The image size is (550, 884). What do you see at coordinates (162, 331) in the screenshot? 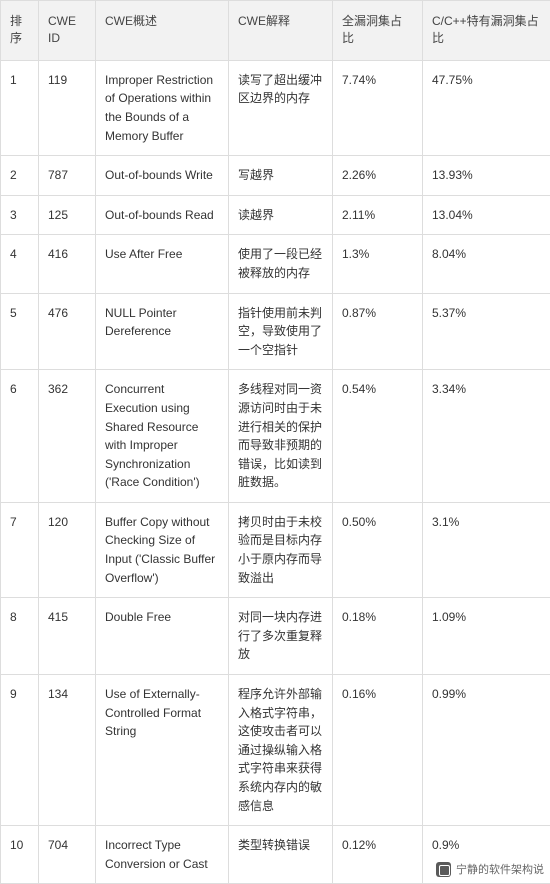
I see `cell-cwe-desc: NULL Pointer Dereference` at bounding box center [162, 331].